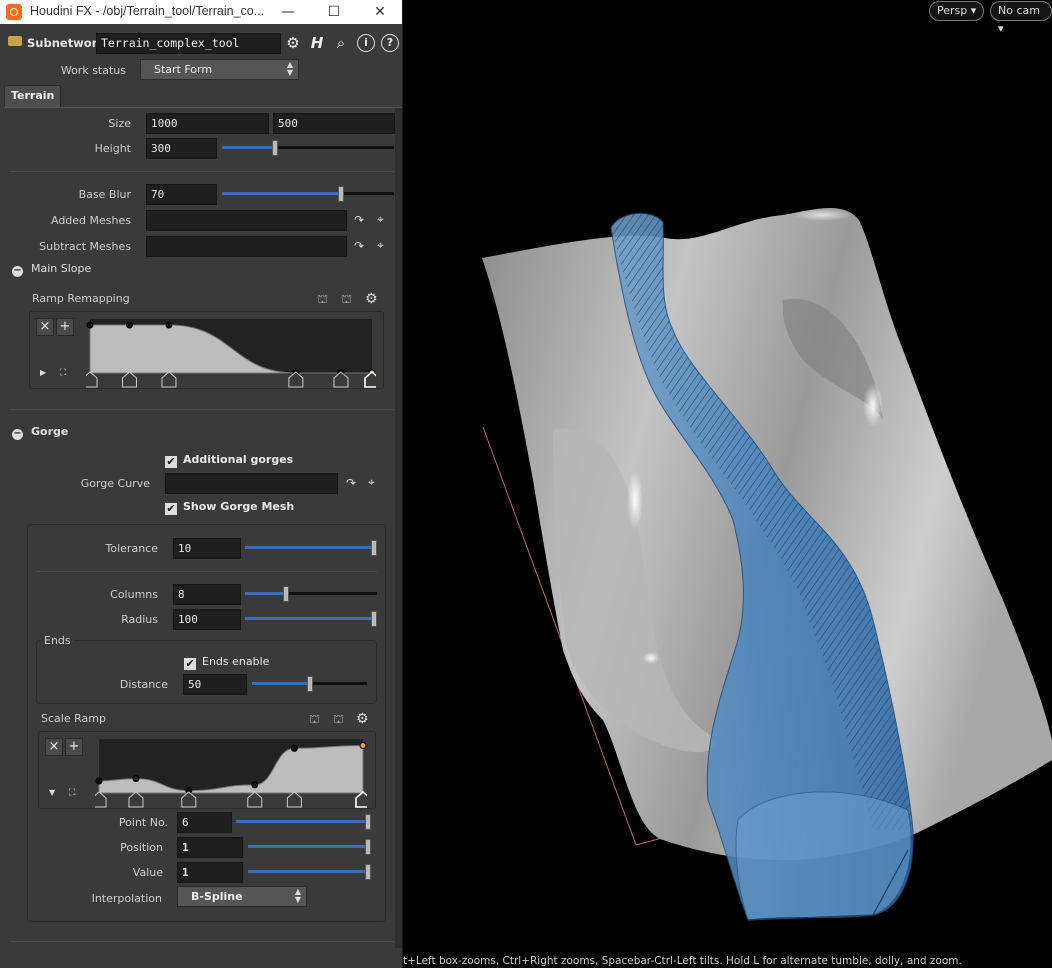 The width and height of the screenshot is (1052, 968). Describe the element at coordinates (219, 69) in the screenshot. I see `work-status-dropdown: Start Form ▲ ▼` at that location.